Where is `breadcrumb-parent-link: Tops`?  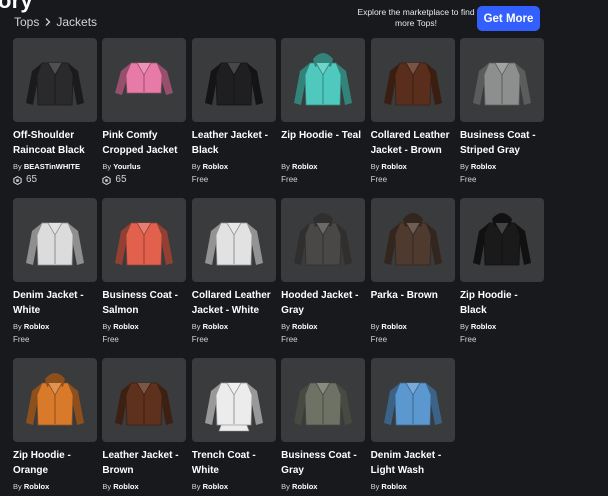 breadcrumb-parent-link: Tops is located at coordinates (26, 22).